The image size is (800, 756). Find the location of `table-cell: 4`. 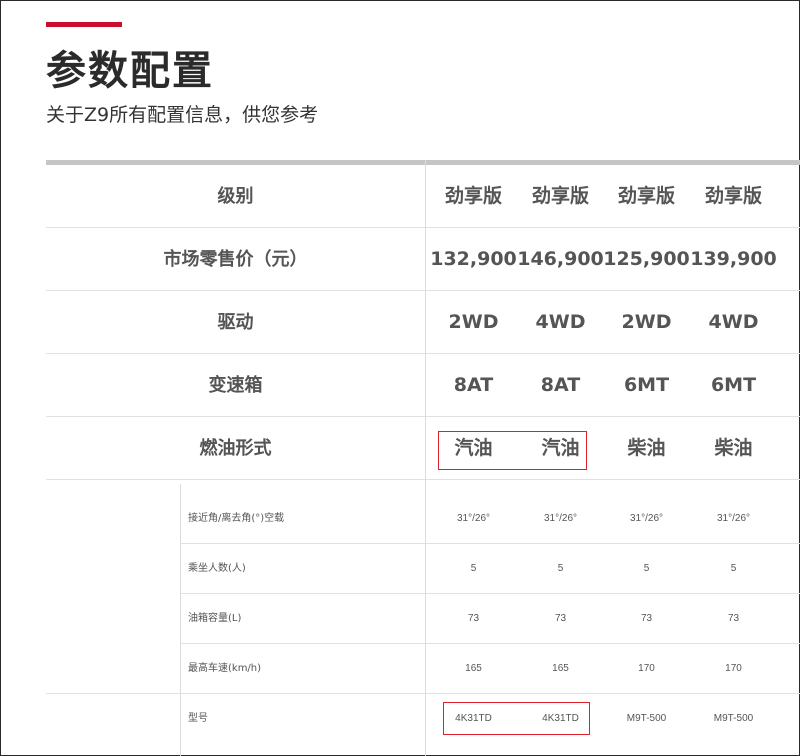

table-cell: 4 is located at coordinates (788, 322).